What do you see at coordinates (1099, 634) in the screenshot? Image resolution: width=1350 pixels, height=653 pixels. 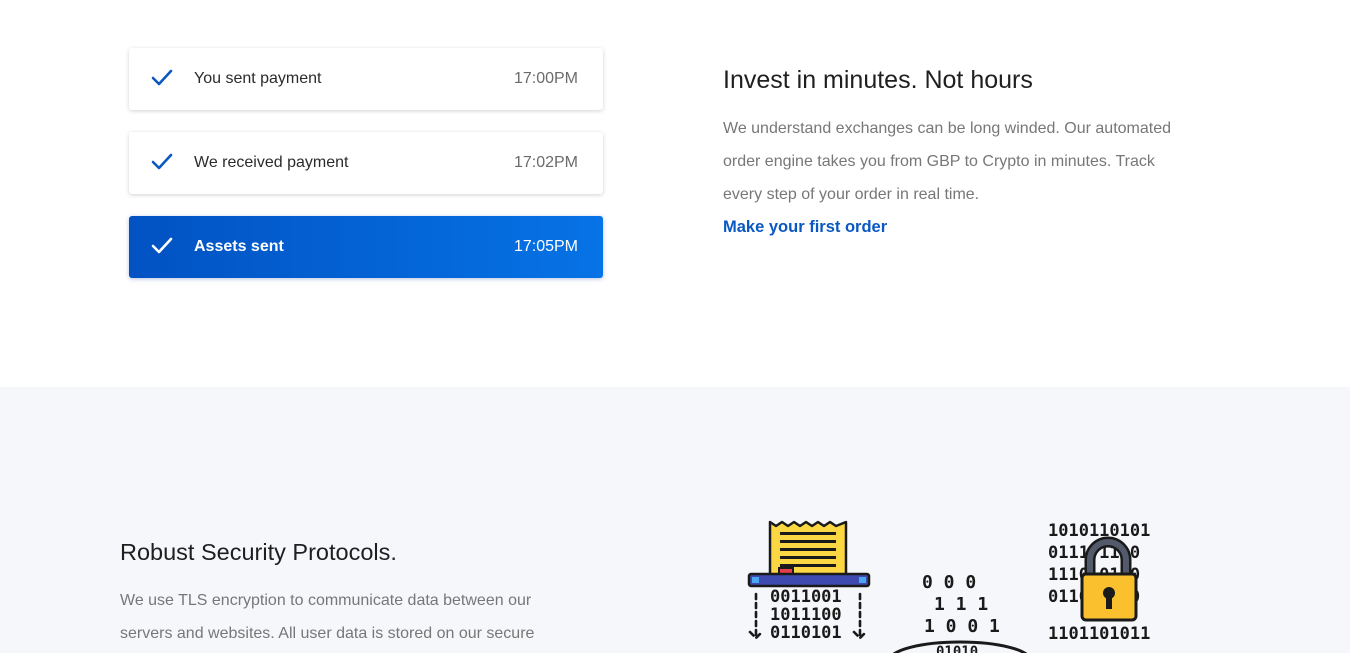 I see `binary-row: 1101101011` at bounding box center [1099, 634].